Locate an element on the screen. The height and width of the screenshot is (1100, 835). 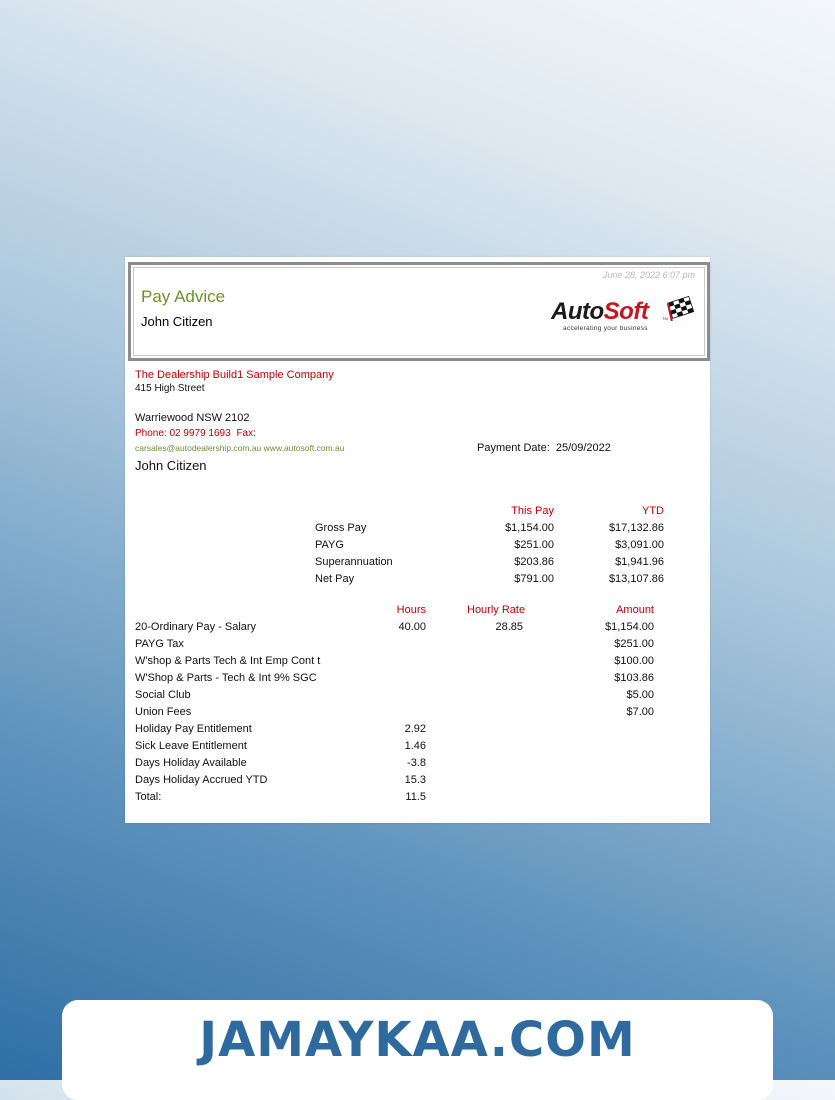
summary-label: PAYG is located at coordinates (329, 545).